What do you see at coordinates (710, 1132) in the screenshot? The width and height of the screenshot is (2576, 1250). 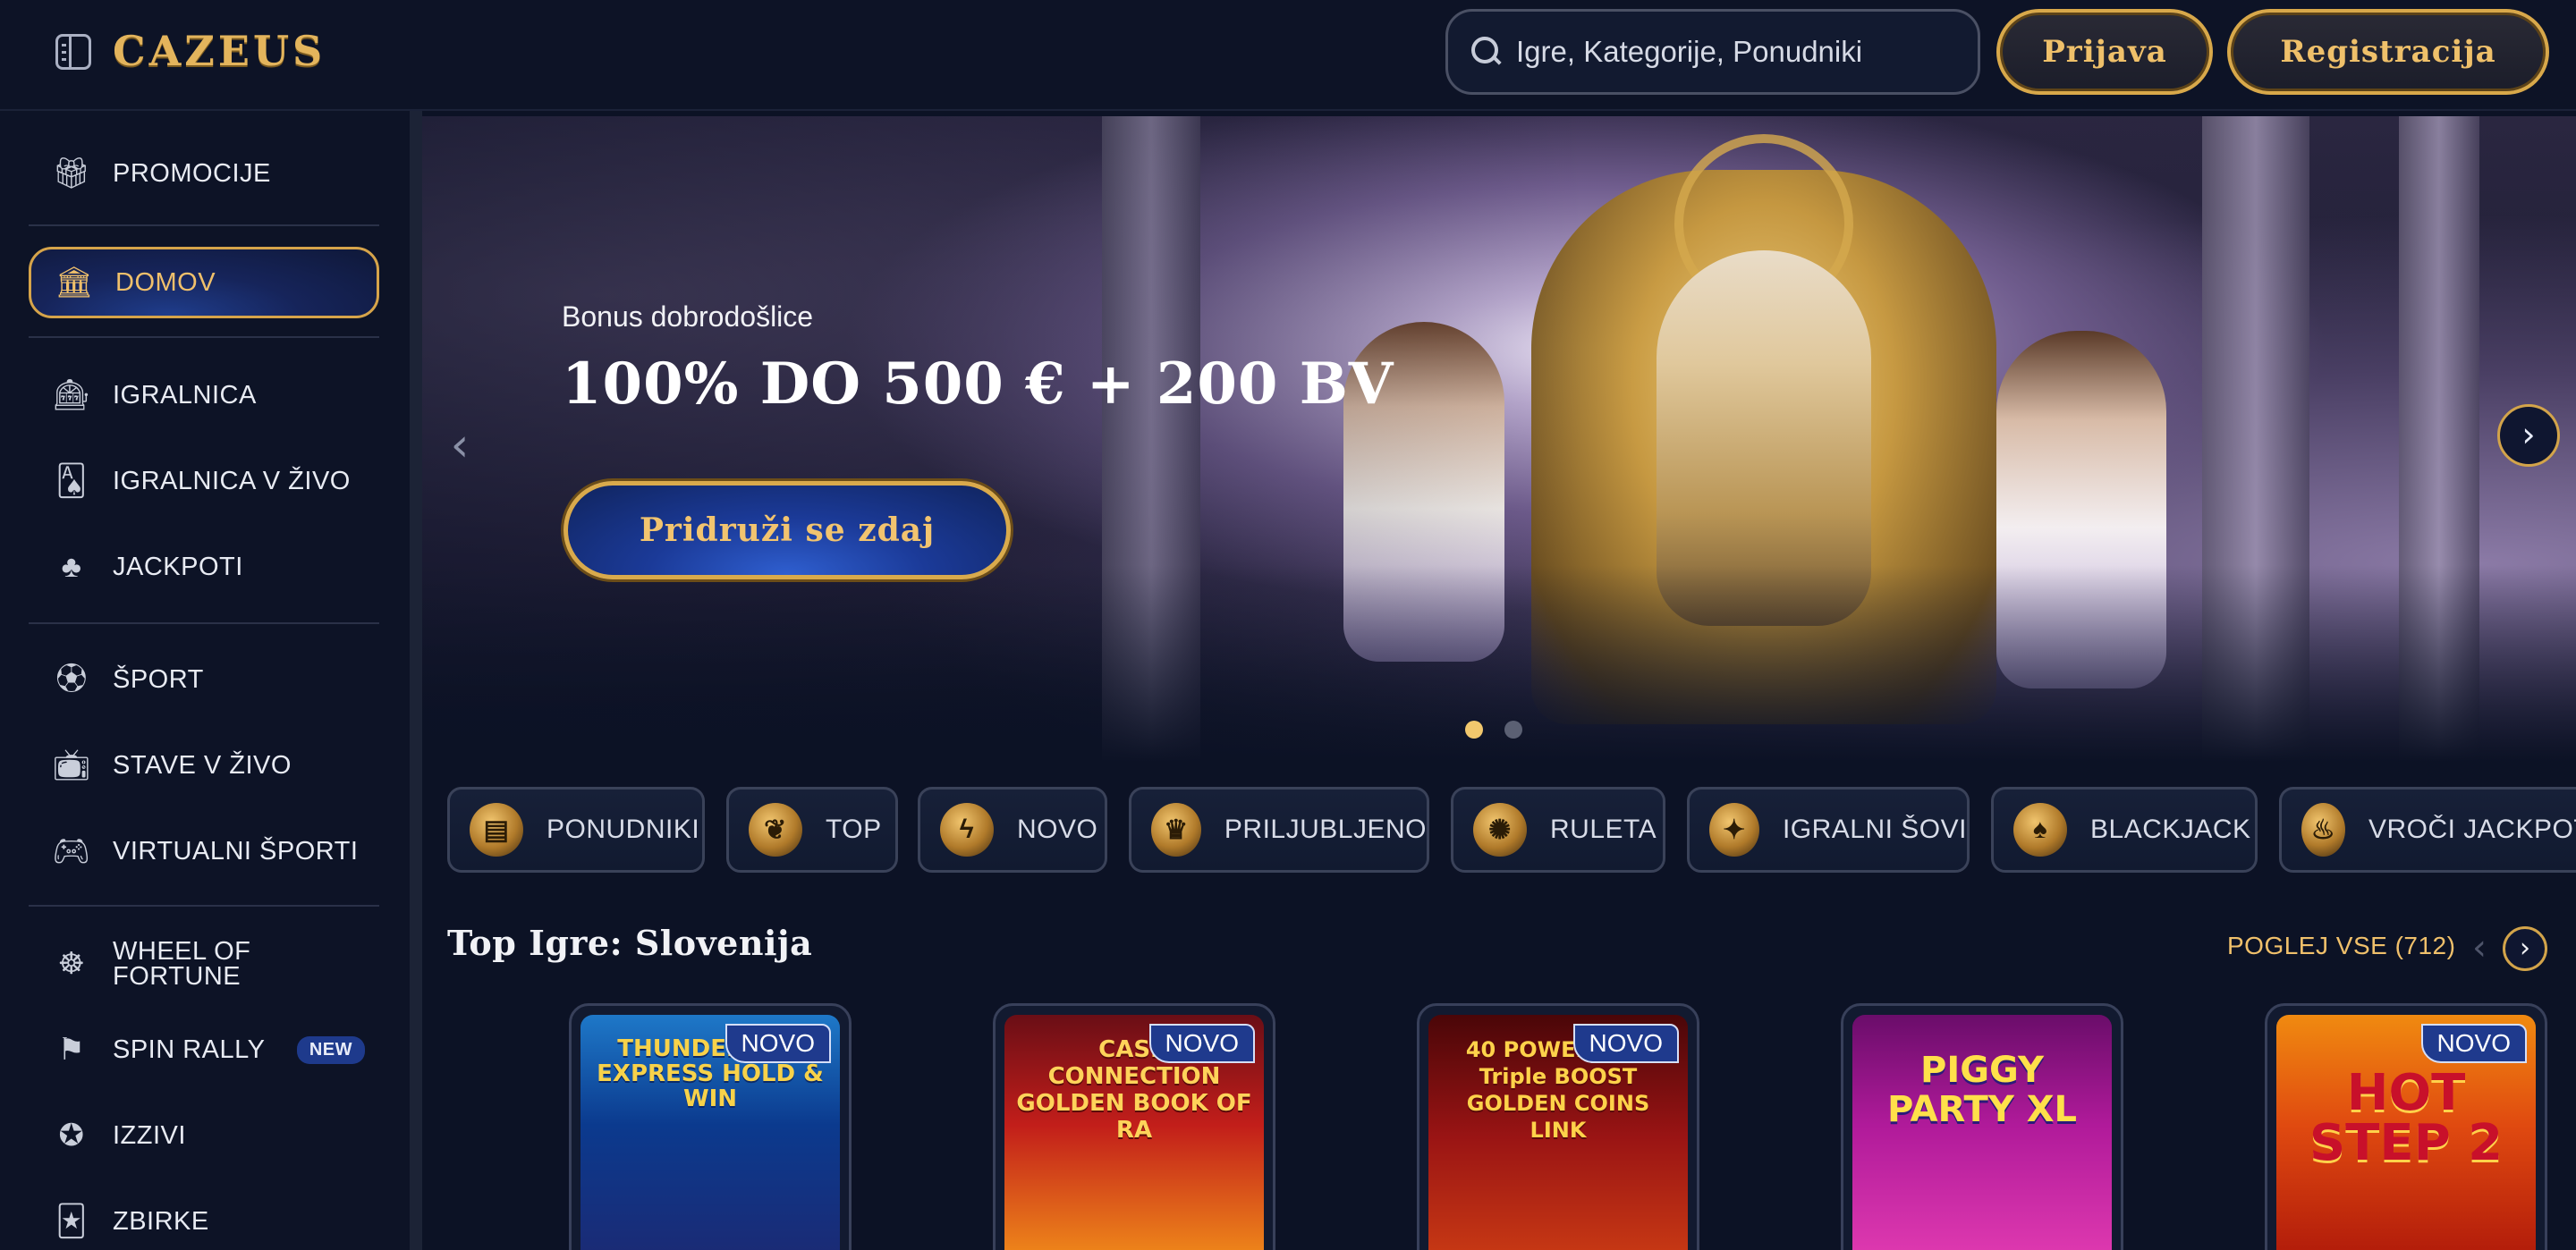 I see `game-thumbnail: THUNDERLINE EXPRESS HOLD & WIN NOVO` at bounding box center [710, 1132].